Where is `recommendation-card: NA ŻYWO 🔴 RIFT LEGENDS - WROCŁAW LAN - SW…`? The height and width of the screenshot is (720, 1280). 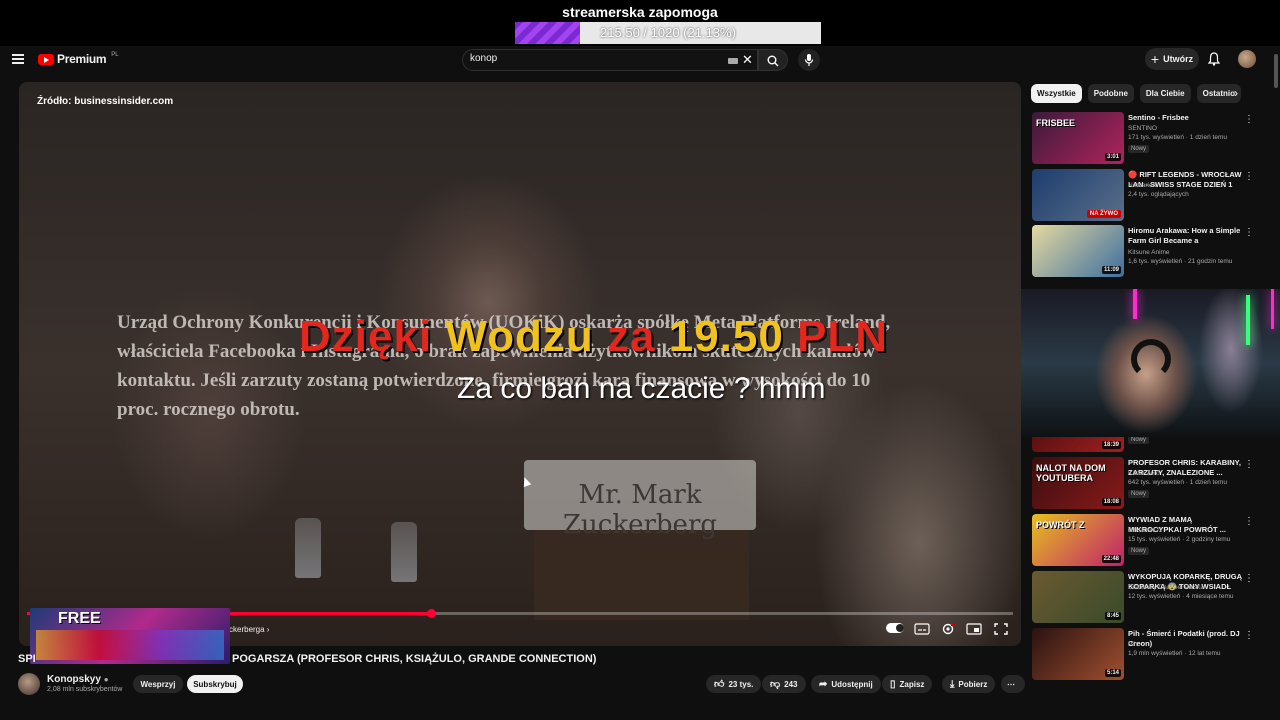 recommendation-card: NA ŻYWO 🔴 RIFT LEGENDS - WROCŁAW LAN - SW… is located at coordinates (1152, 195).